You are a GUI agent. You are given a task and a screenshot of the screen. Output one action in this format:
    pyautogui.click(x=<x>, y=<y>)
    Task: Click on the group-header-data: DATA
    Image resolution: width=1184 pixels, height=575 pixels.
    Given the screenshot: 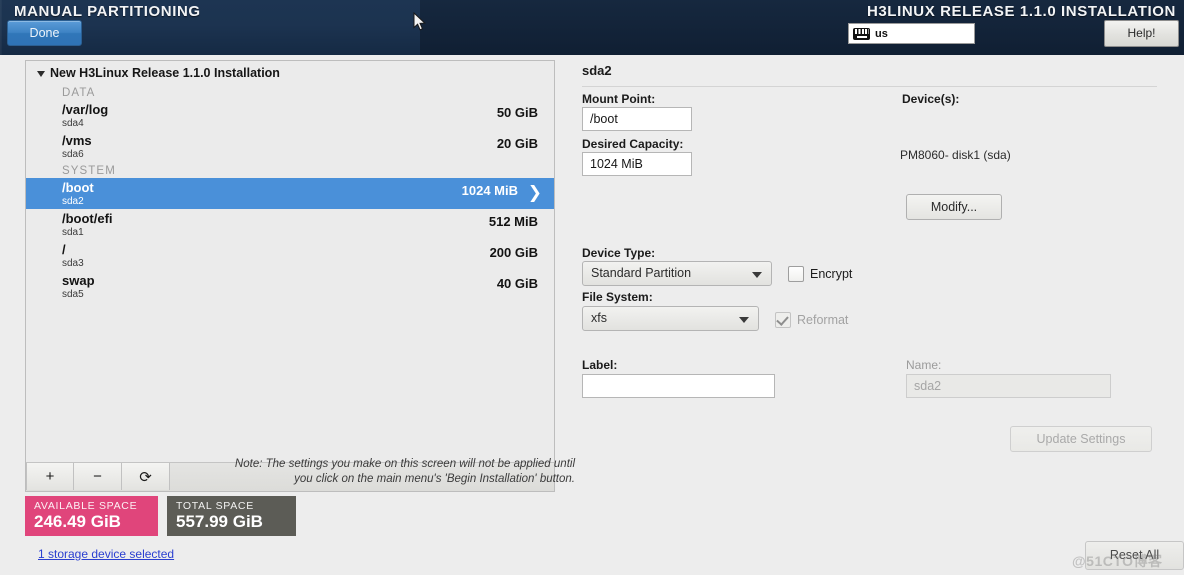 What is the action you would take?
    pyautogui.click(x=79, y=93)
    